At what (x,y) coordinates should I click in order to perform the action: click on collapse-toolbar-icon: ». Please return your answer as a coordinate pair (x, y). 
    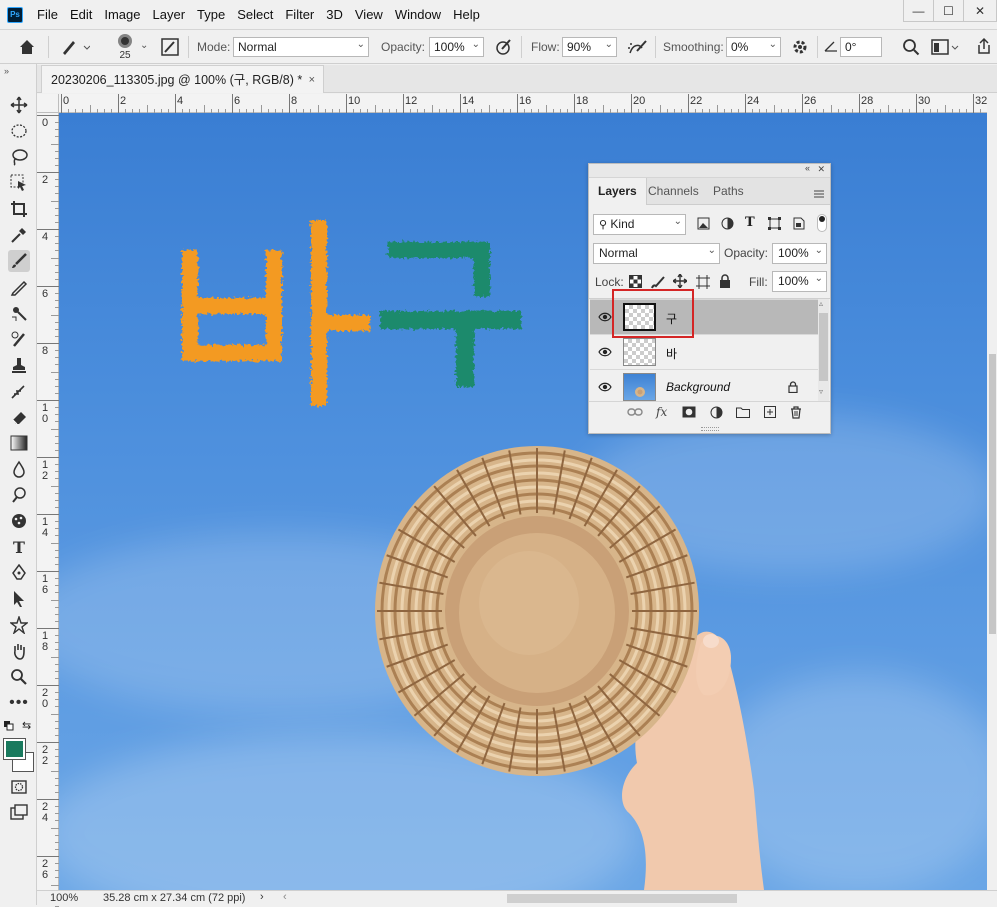
    Looking at the image, I should click on (6, 71).